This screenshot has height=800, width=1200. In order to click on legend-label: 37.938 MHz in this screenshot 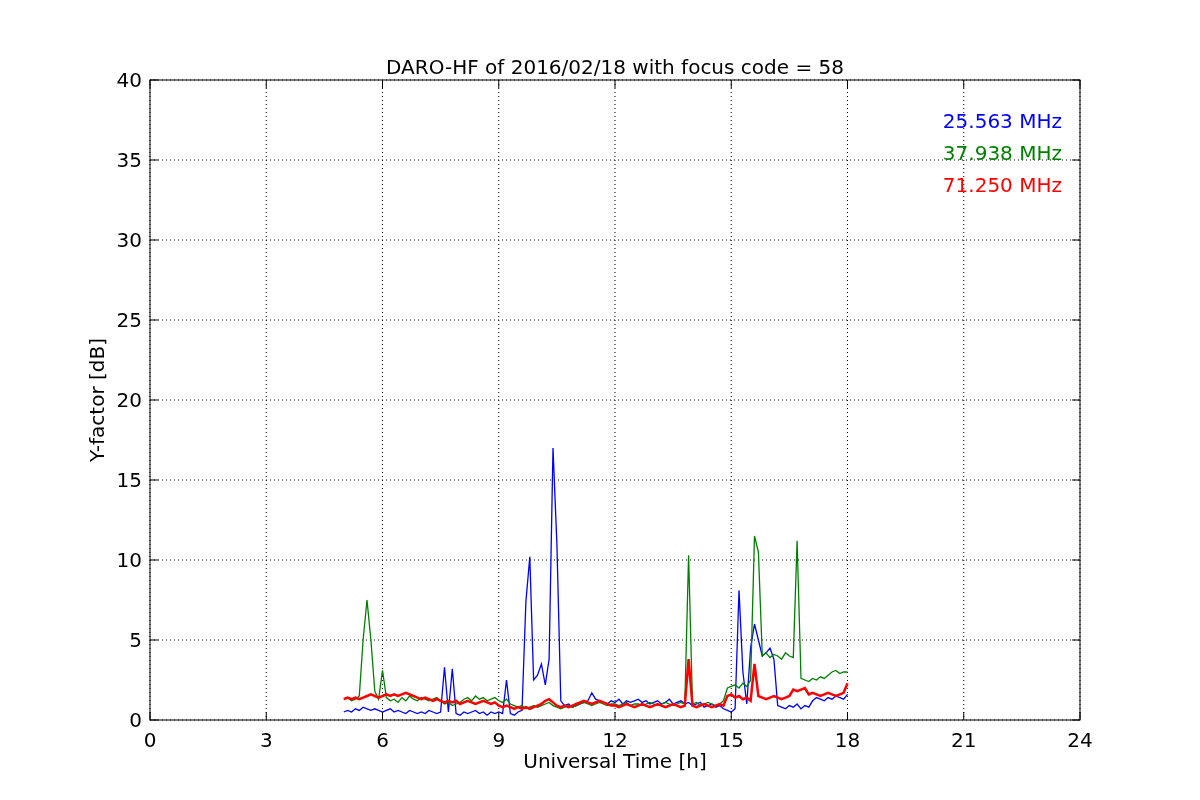, I will do `click(1002, 153)`.